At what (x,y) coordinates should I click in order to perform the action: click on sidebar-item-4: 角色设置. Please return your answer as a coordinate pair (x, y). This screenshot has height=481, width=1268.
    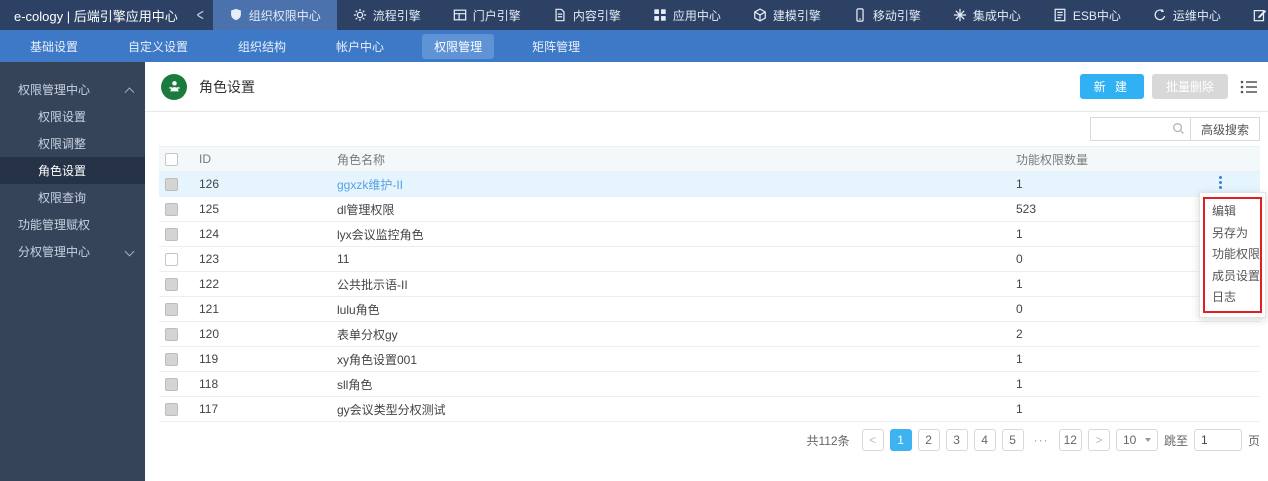
    Looking at the image, I should click on (72, 170).